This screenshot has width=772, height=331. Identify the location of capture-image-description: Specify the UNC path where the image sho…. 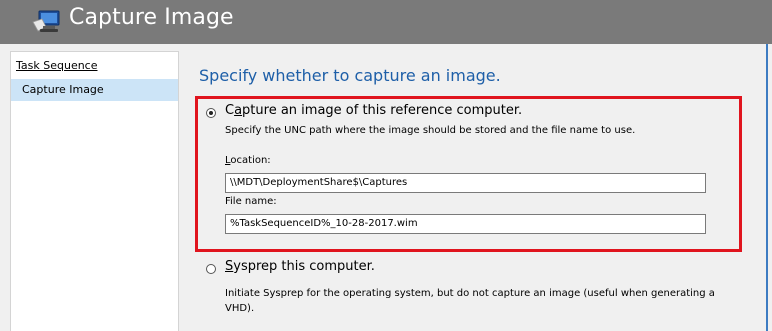
(430, 130).